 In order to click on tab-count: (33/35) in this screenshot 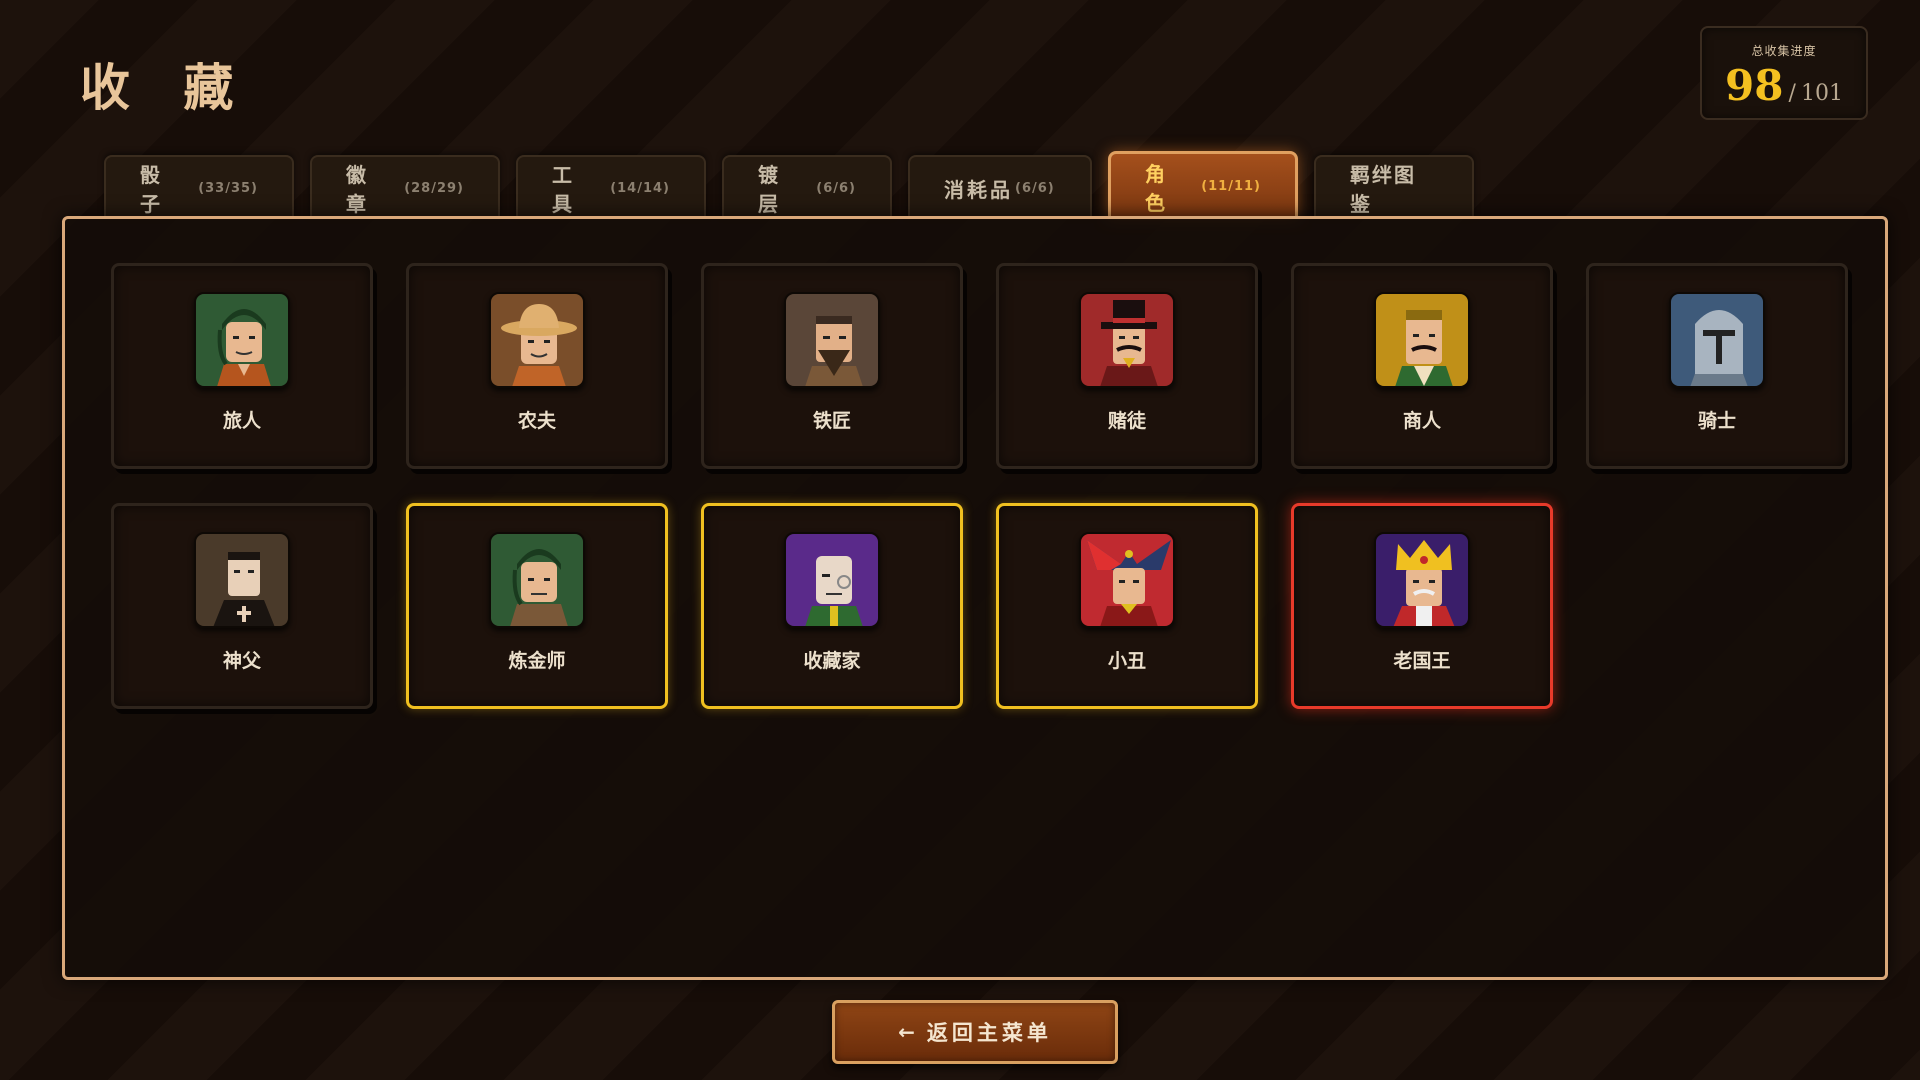, I will do `click(228, 188)`.